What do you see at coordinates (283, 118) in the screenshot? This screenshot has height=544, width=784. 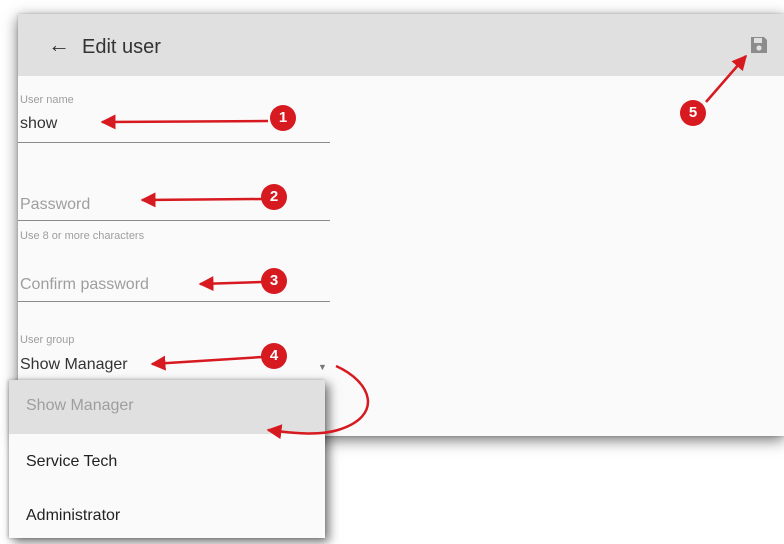 I see `callout-1-badge: 1` at bounding box center [283, 118].